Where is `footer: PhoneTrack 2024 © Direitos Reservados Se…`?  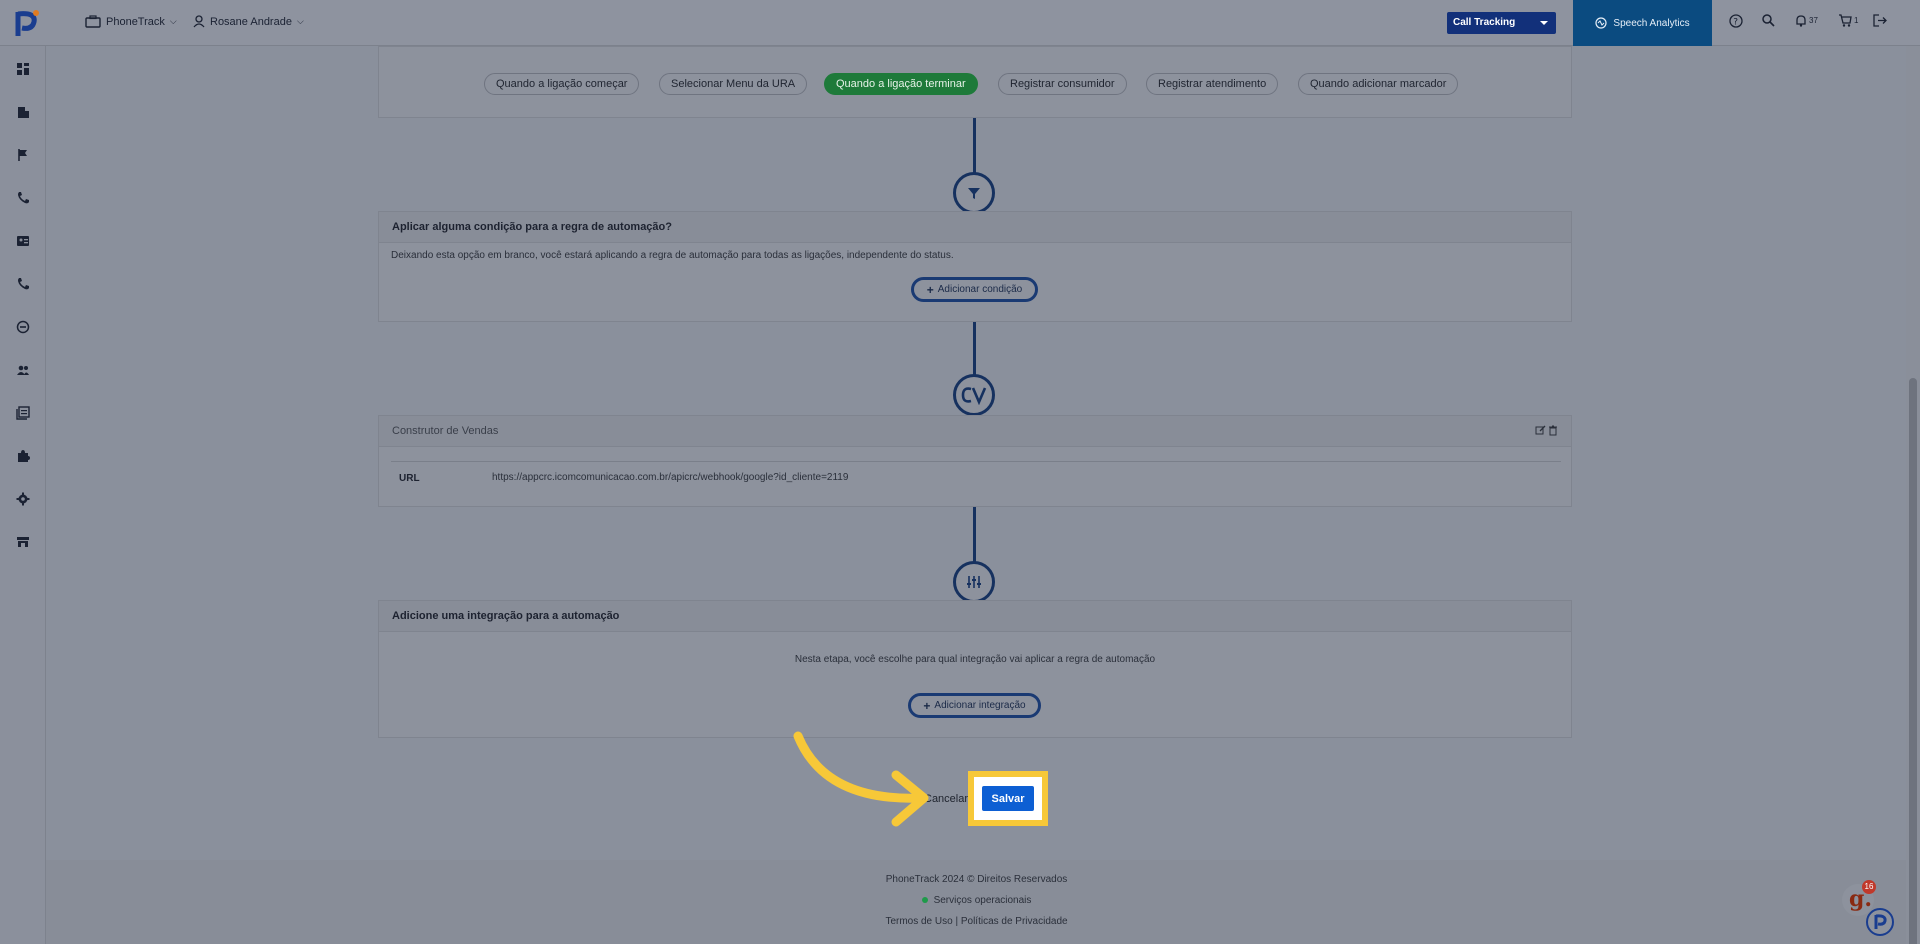 footer: PhoneTrack 2024 © Direitos Reservados Se… is located at coordinates (976, 902).